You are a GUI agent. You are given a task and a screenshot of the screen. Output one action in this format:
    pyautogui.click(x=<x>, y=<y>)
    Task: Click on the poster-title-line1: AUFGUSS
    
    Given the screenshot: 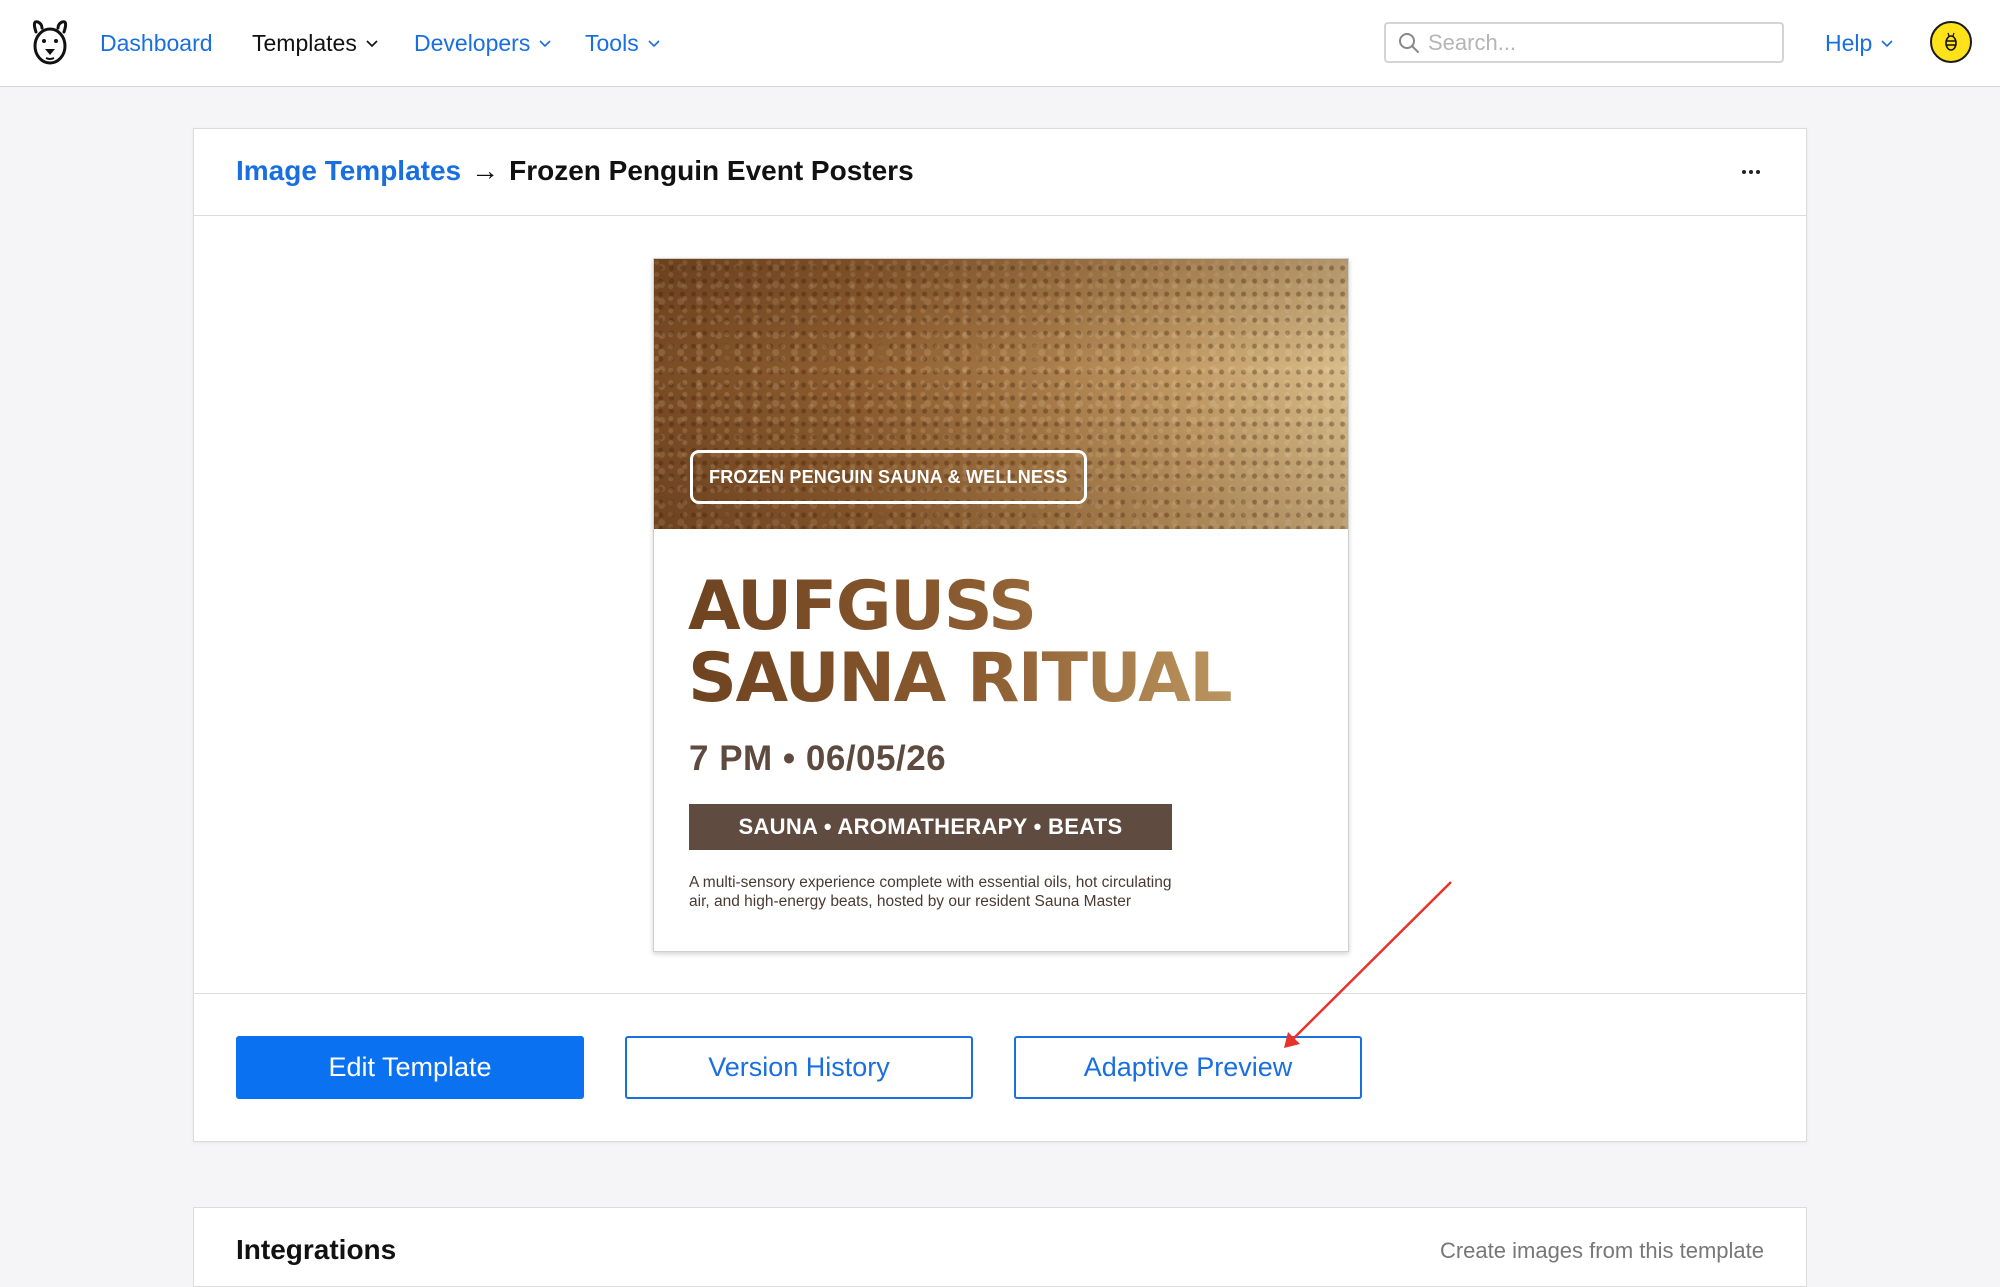 What is the action you would take?
    pyautogui.click(x=862, y=606)
    